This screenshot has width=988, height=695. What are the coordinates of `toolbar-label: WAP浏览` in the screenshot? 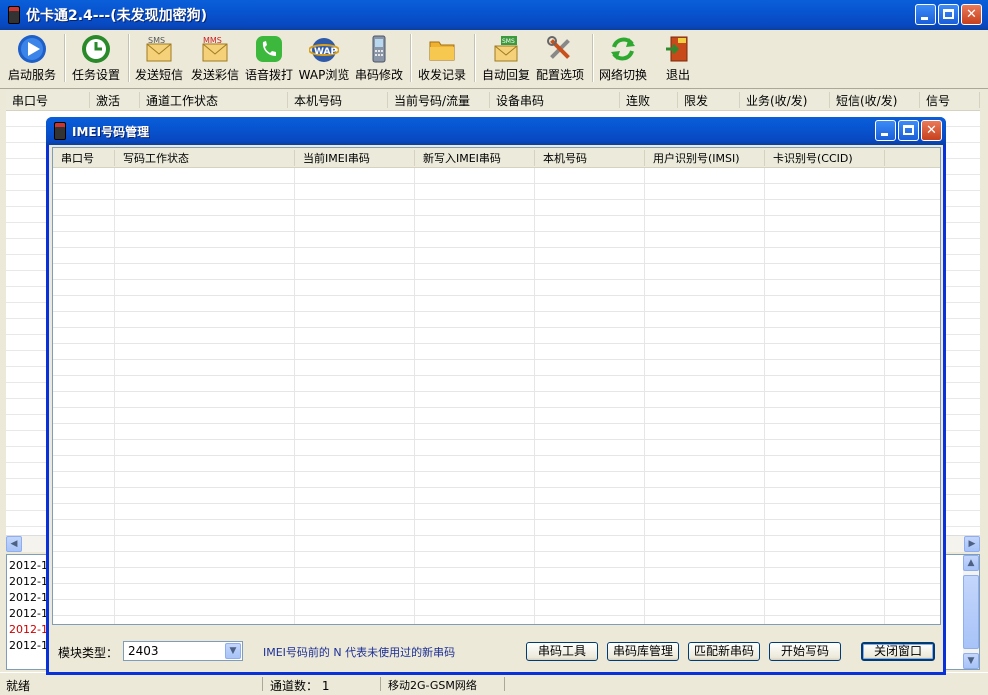 It's located at (324, 75).